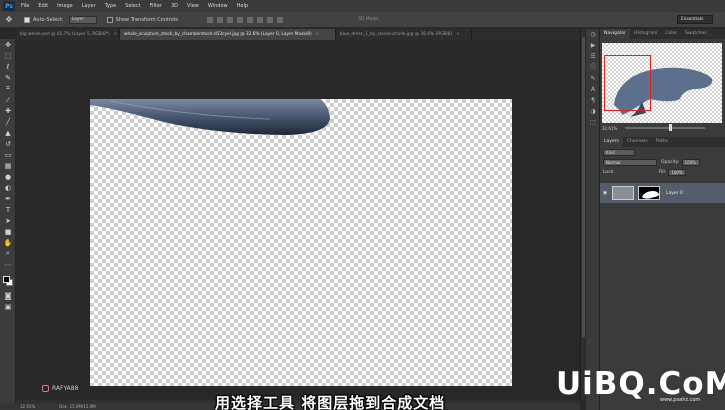 The width and height of the screenshot is (725, 410). I want to click on type-tool-icon: T, so click(8, 209).